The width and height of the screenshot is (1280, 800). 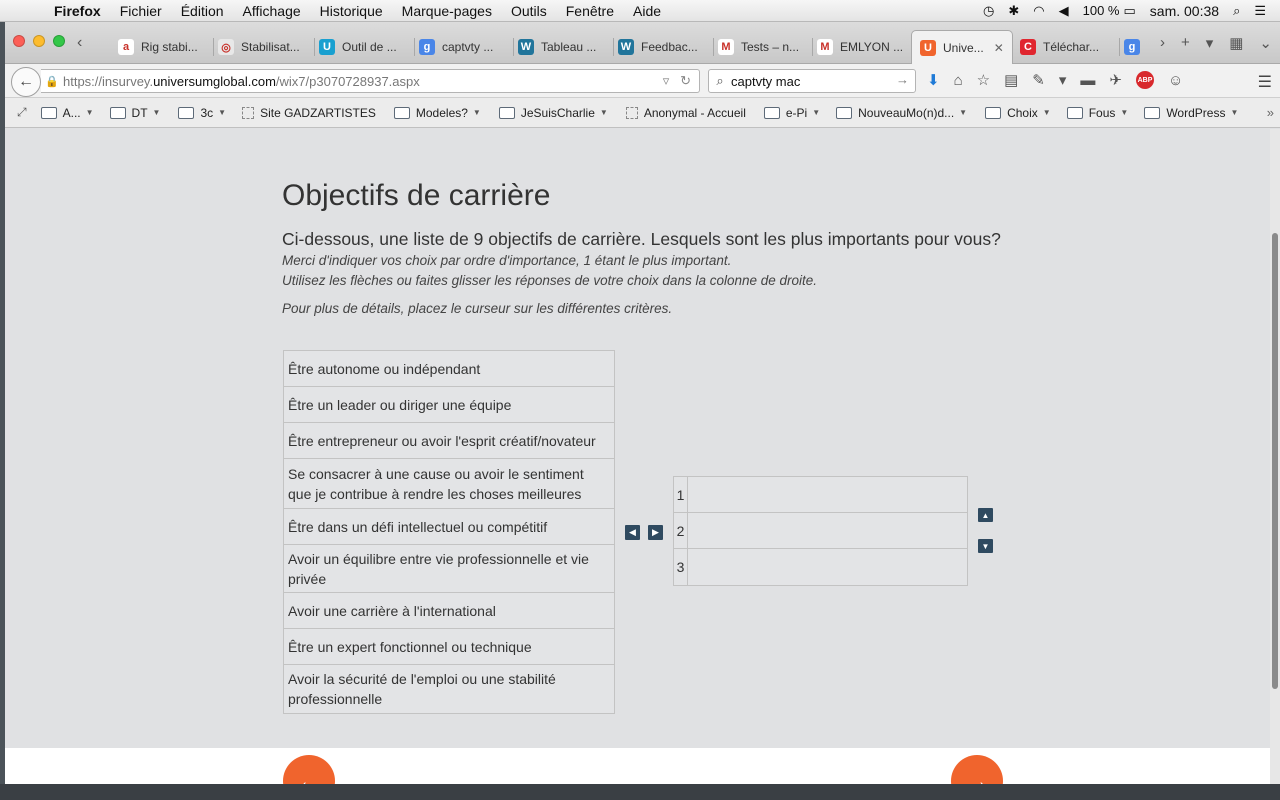 I want to click on tab-active: U Unive... ✕, so click(x=962, y=47).